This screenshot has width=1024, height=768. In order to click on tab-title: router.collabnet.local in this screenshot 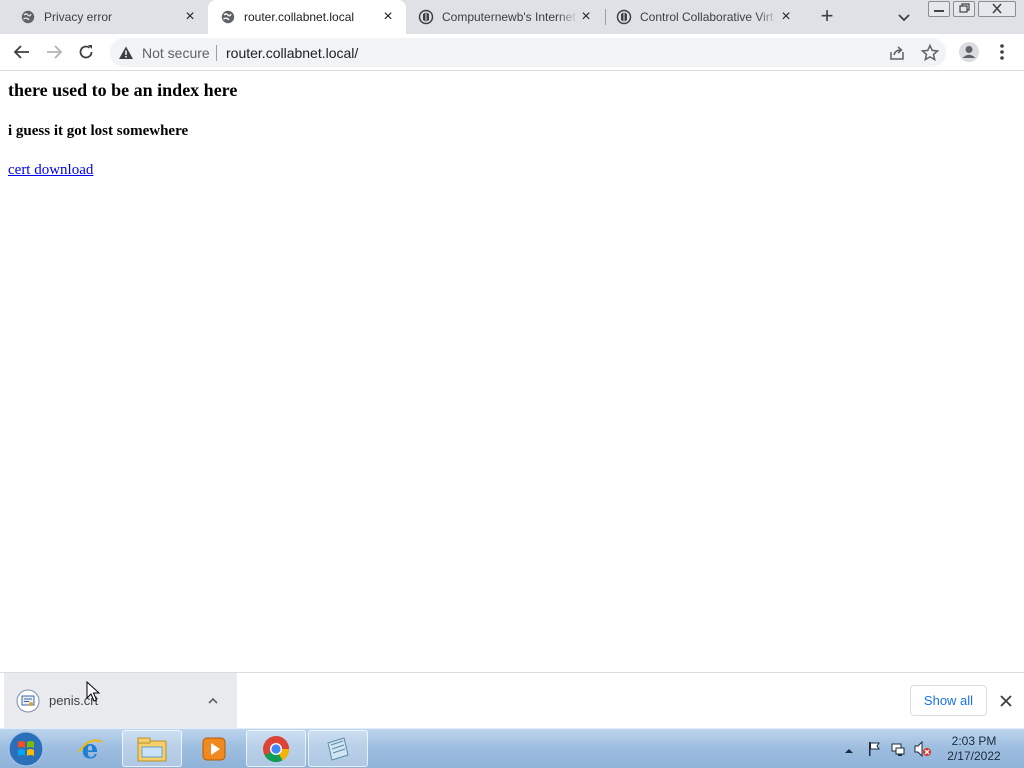, I will do `click(299, 17)`.